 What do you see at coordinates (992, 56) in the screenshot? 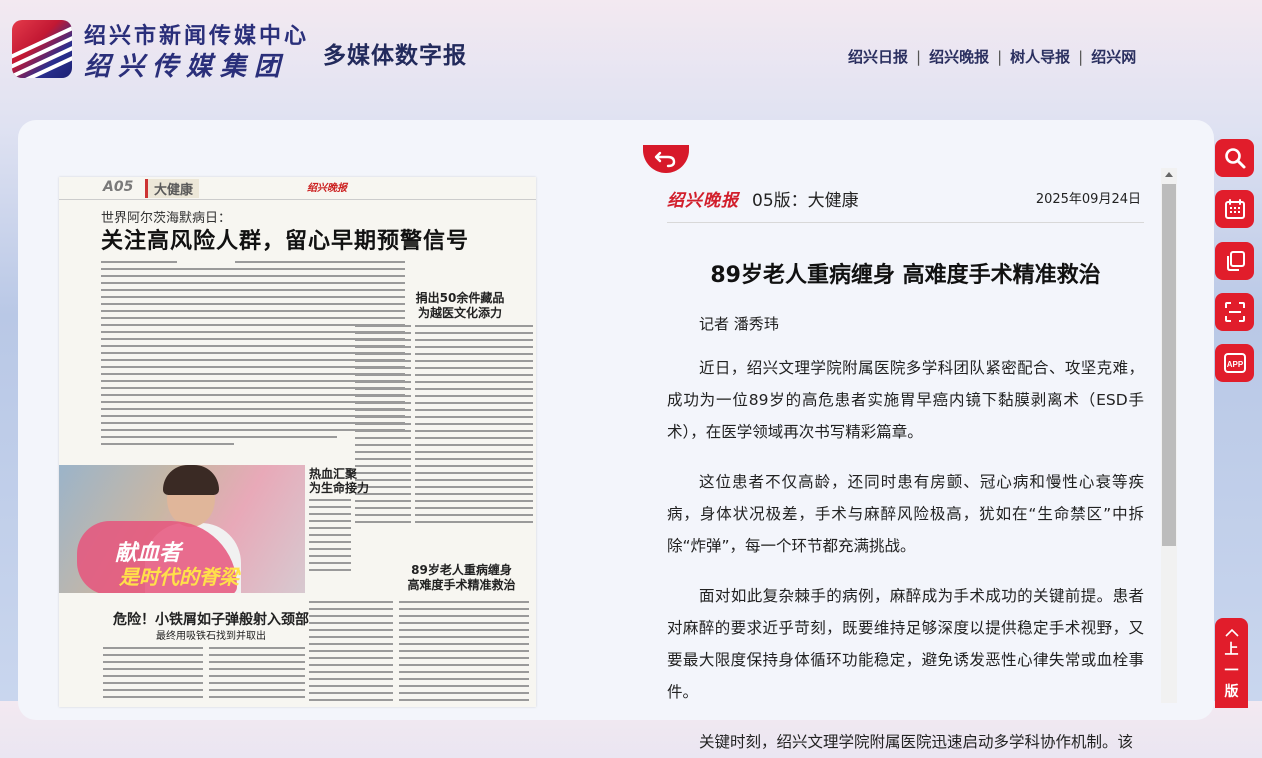
I see `top-nav: 绍兴日报 | 绍兴晚报 | 树人导报 | 绍兴网` at bounding box center [992, 56].